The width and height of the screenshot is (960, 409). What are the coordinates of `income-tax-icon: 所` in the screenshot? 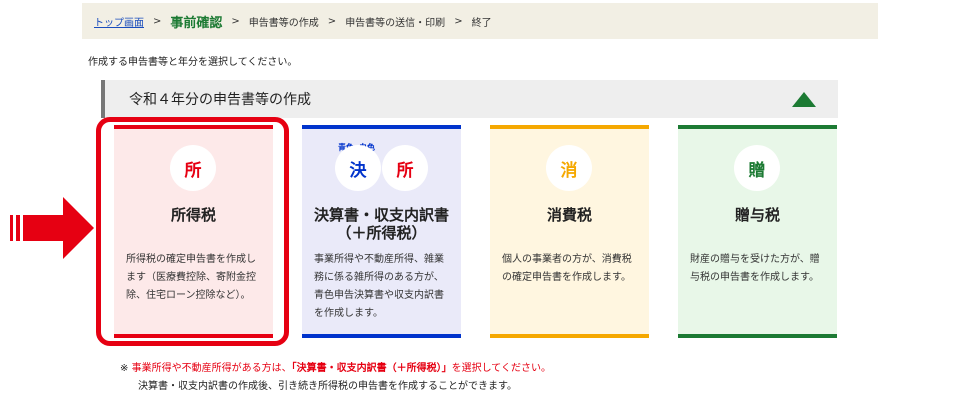 It's located at (405, 168).